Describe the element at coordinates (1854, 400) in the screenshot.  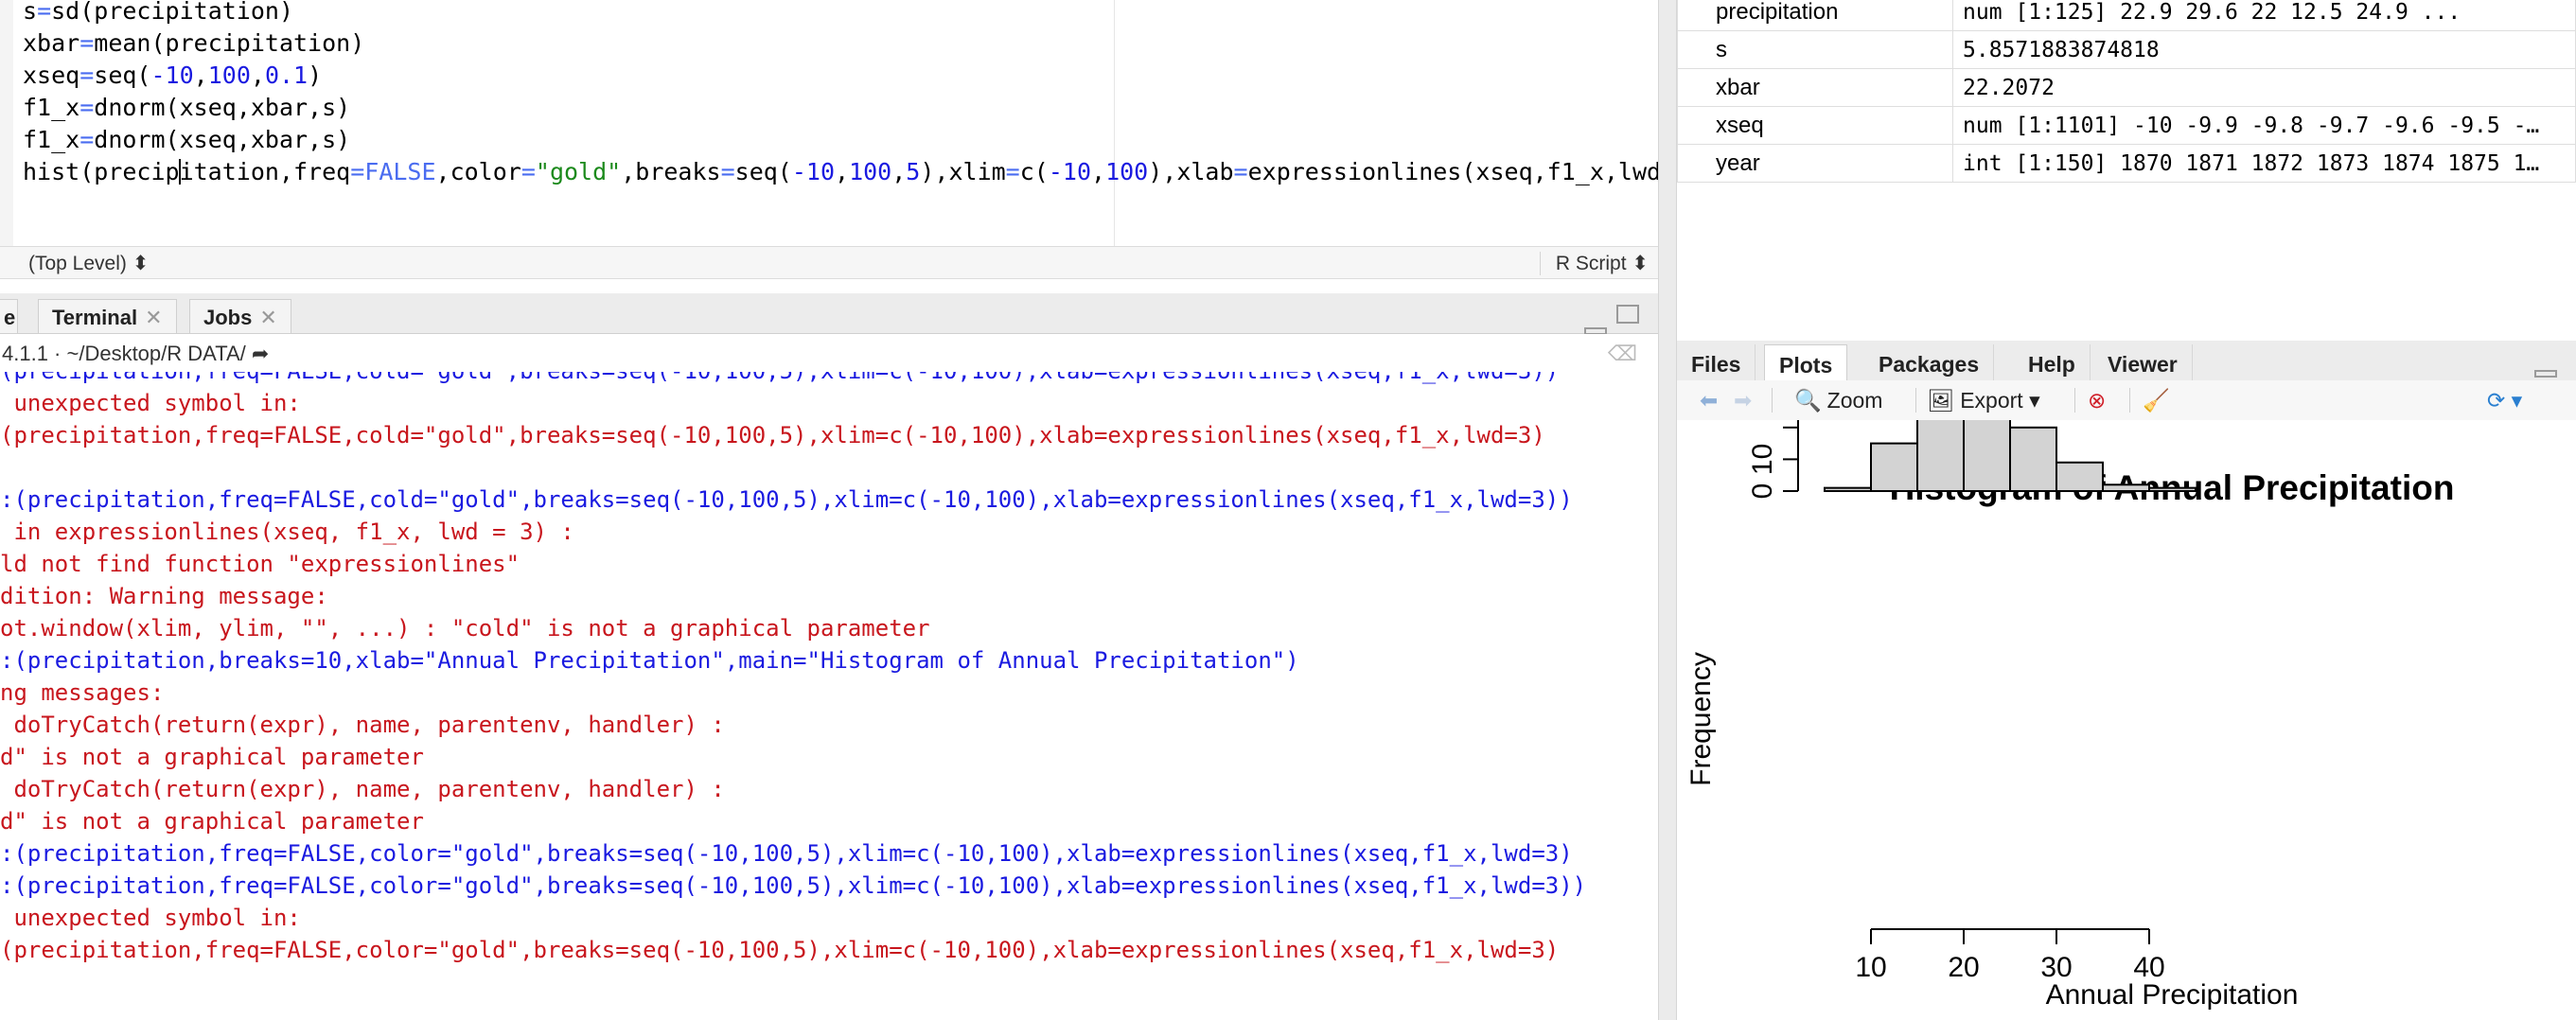
I see `zoom-label: Zoom` at that location.